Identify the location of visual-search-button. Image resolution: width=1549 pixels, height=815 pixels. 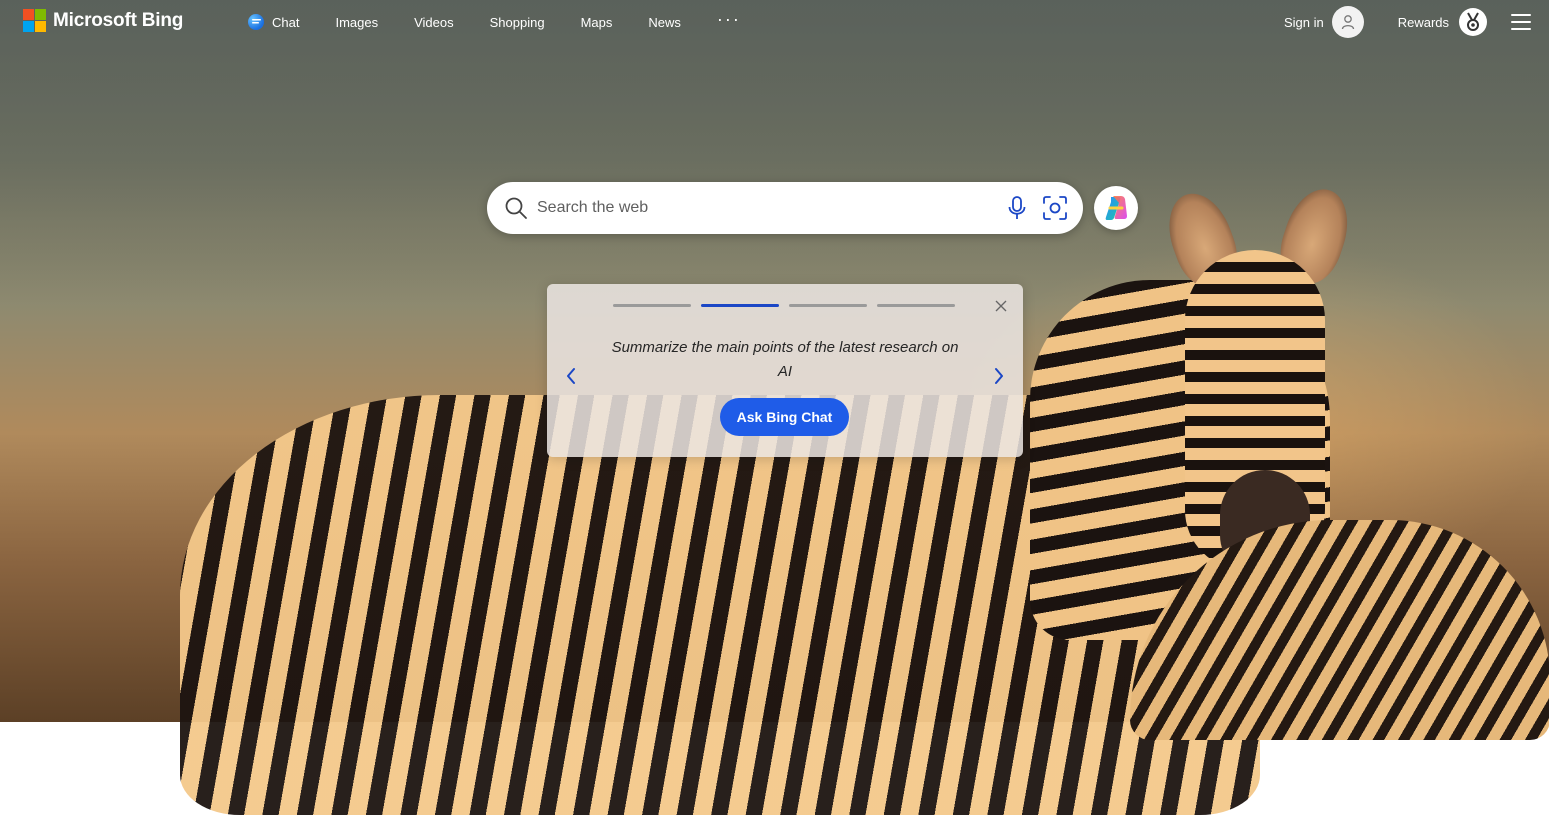
(1055, 208).